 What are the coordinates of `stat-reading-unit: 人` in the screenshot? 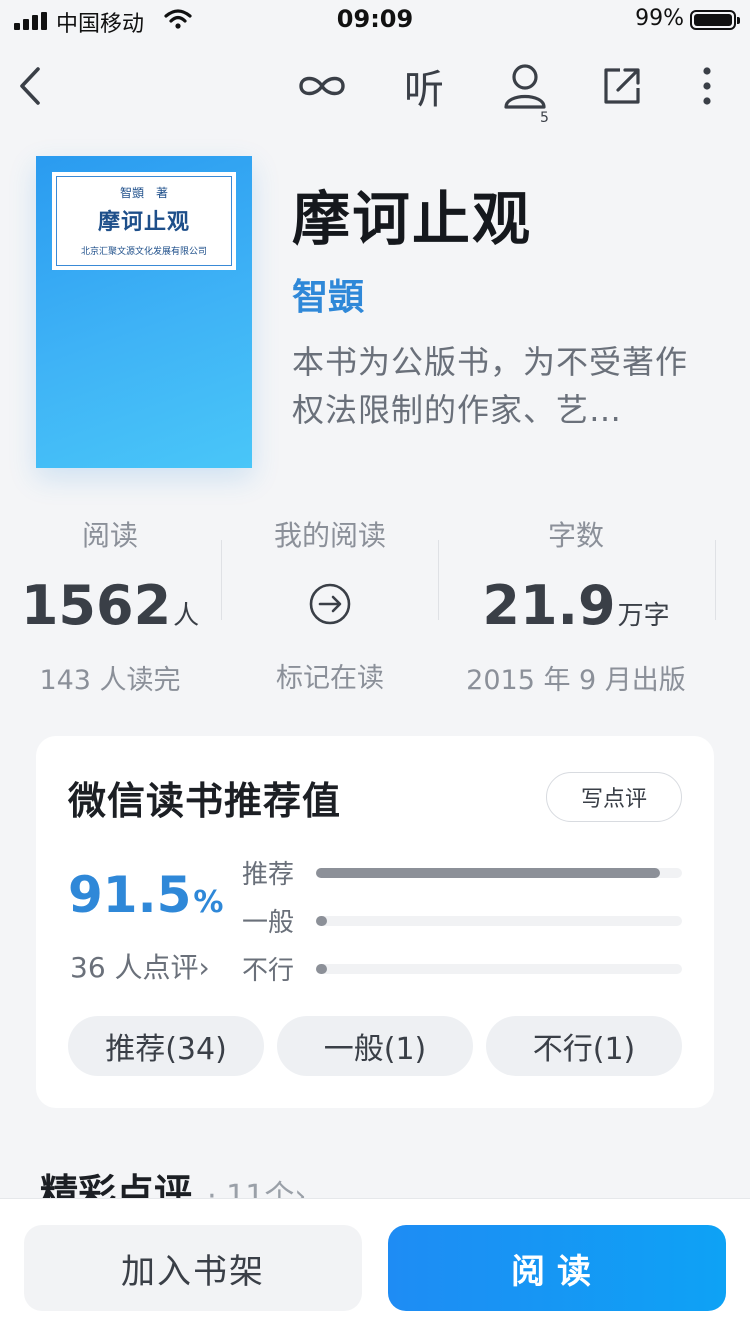 It's located at (186, 616).